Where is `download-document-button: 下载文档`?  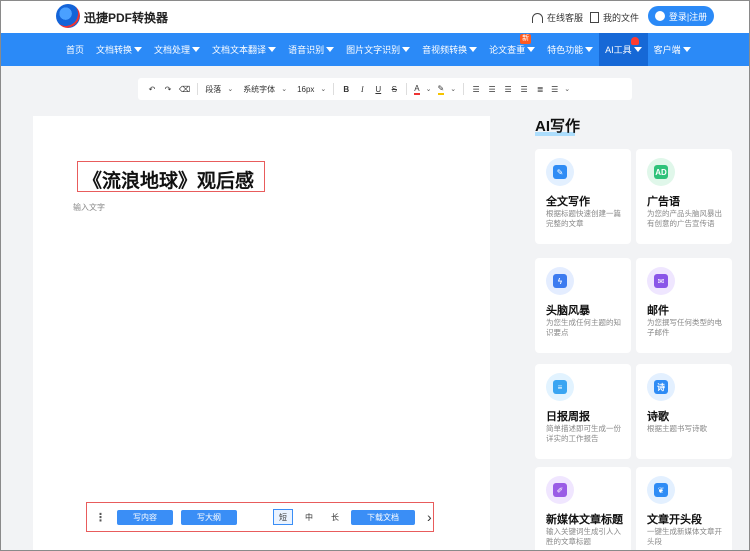 download-document-button: 下载文档 is located at coordinates (383, 517).